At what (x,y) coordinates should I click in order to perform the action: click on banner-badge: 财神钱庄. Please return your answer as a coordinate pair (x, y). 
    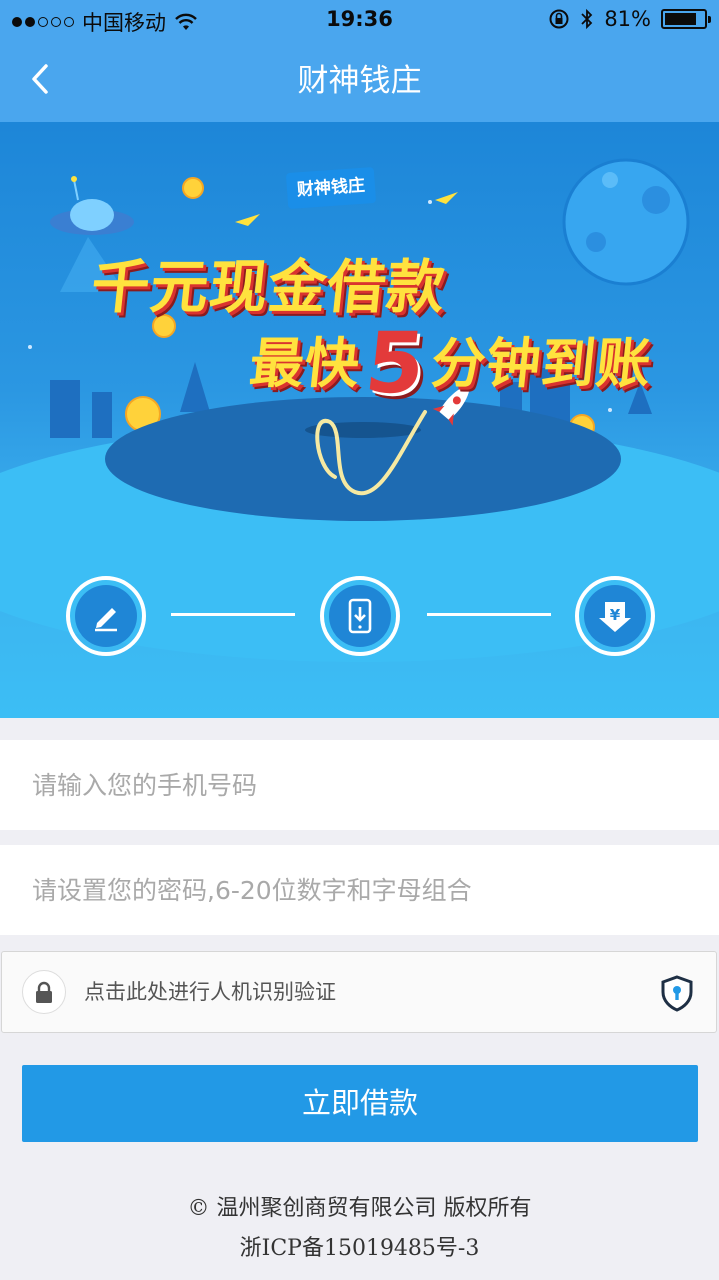
    Looking at the image, I should click on (331, 188).